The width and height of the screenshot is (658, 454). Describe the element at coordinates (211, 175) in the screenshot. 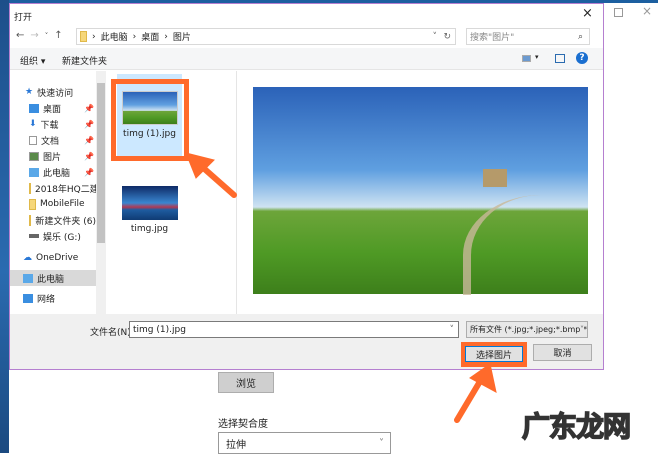

I see `arrow-to-file` at that location.